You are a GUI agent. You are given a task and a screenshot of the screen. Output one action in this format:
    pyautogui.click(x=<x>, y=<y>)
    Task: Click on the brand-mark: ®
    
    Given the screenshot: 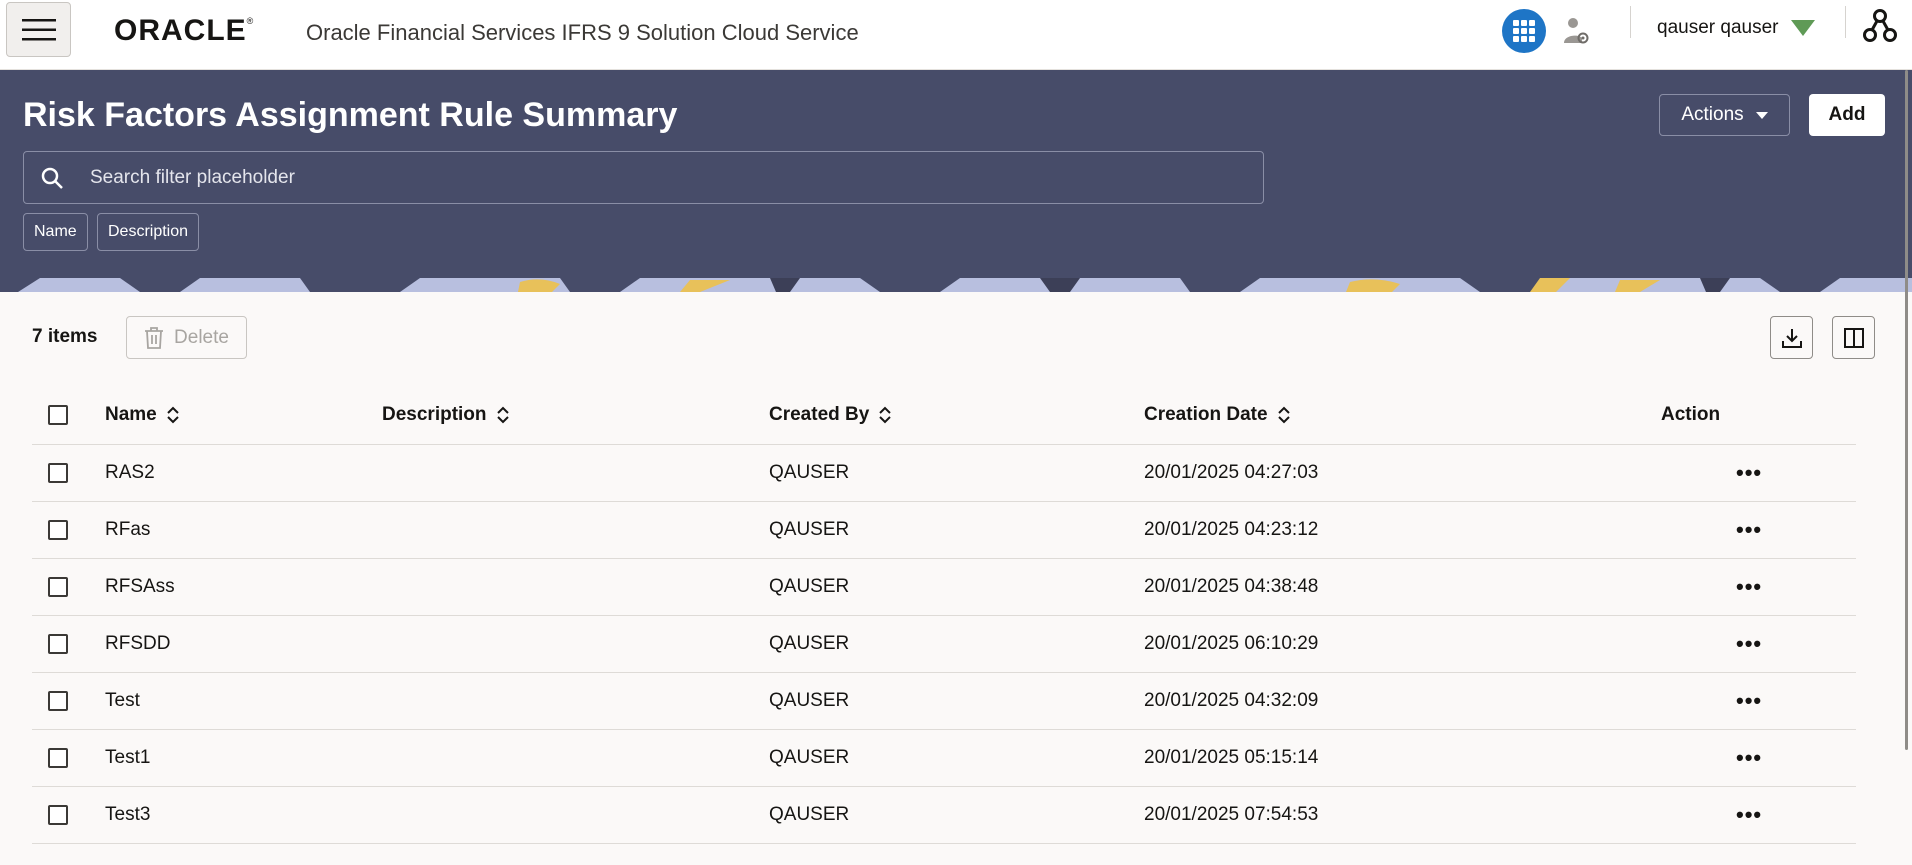 What is the action you would take?
    pyautogui.click(x=250, y=21)
    